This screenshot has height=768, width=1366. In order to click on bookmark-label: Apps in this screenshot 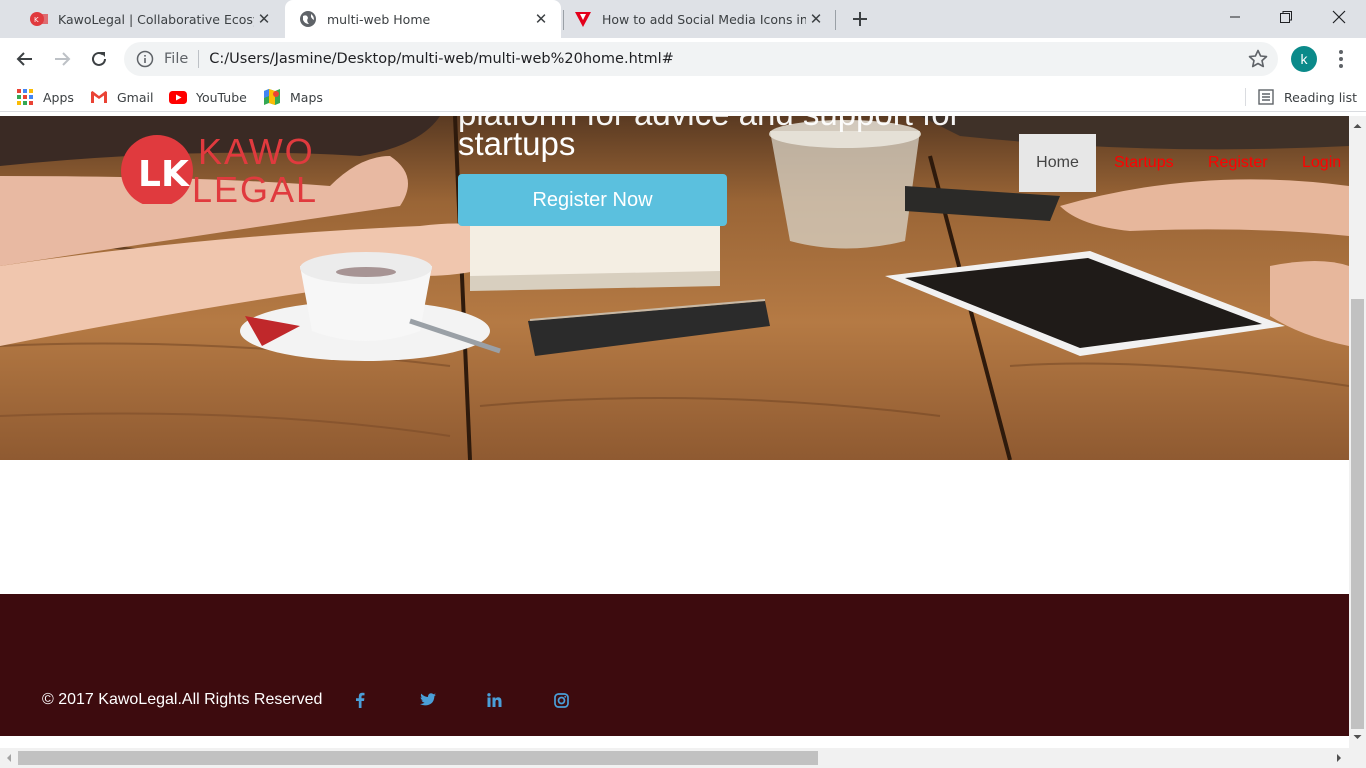, I will do `click(58, 97)`.